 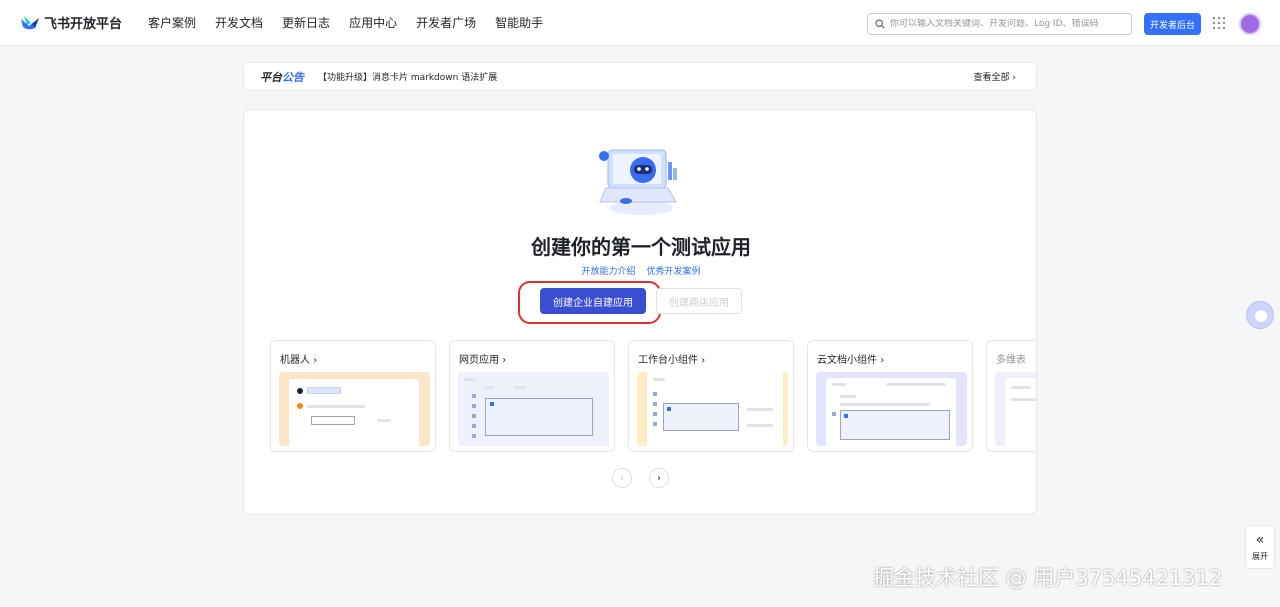 I want to click on brand-logo: 飞书开放平台, so click(x=71, y=22).